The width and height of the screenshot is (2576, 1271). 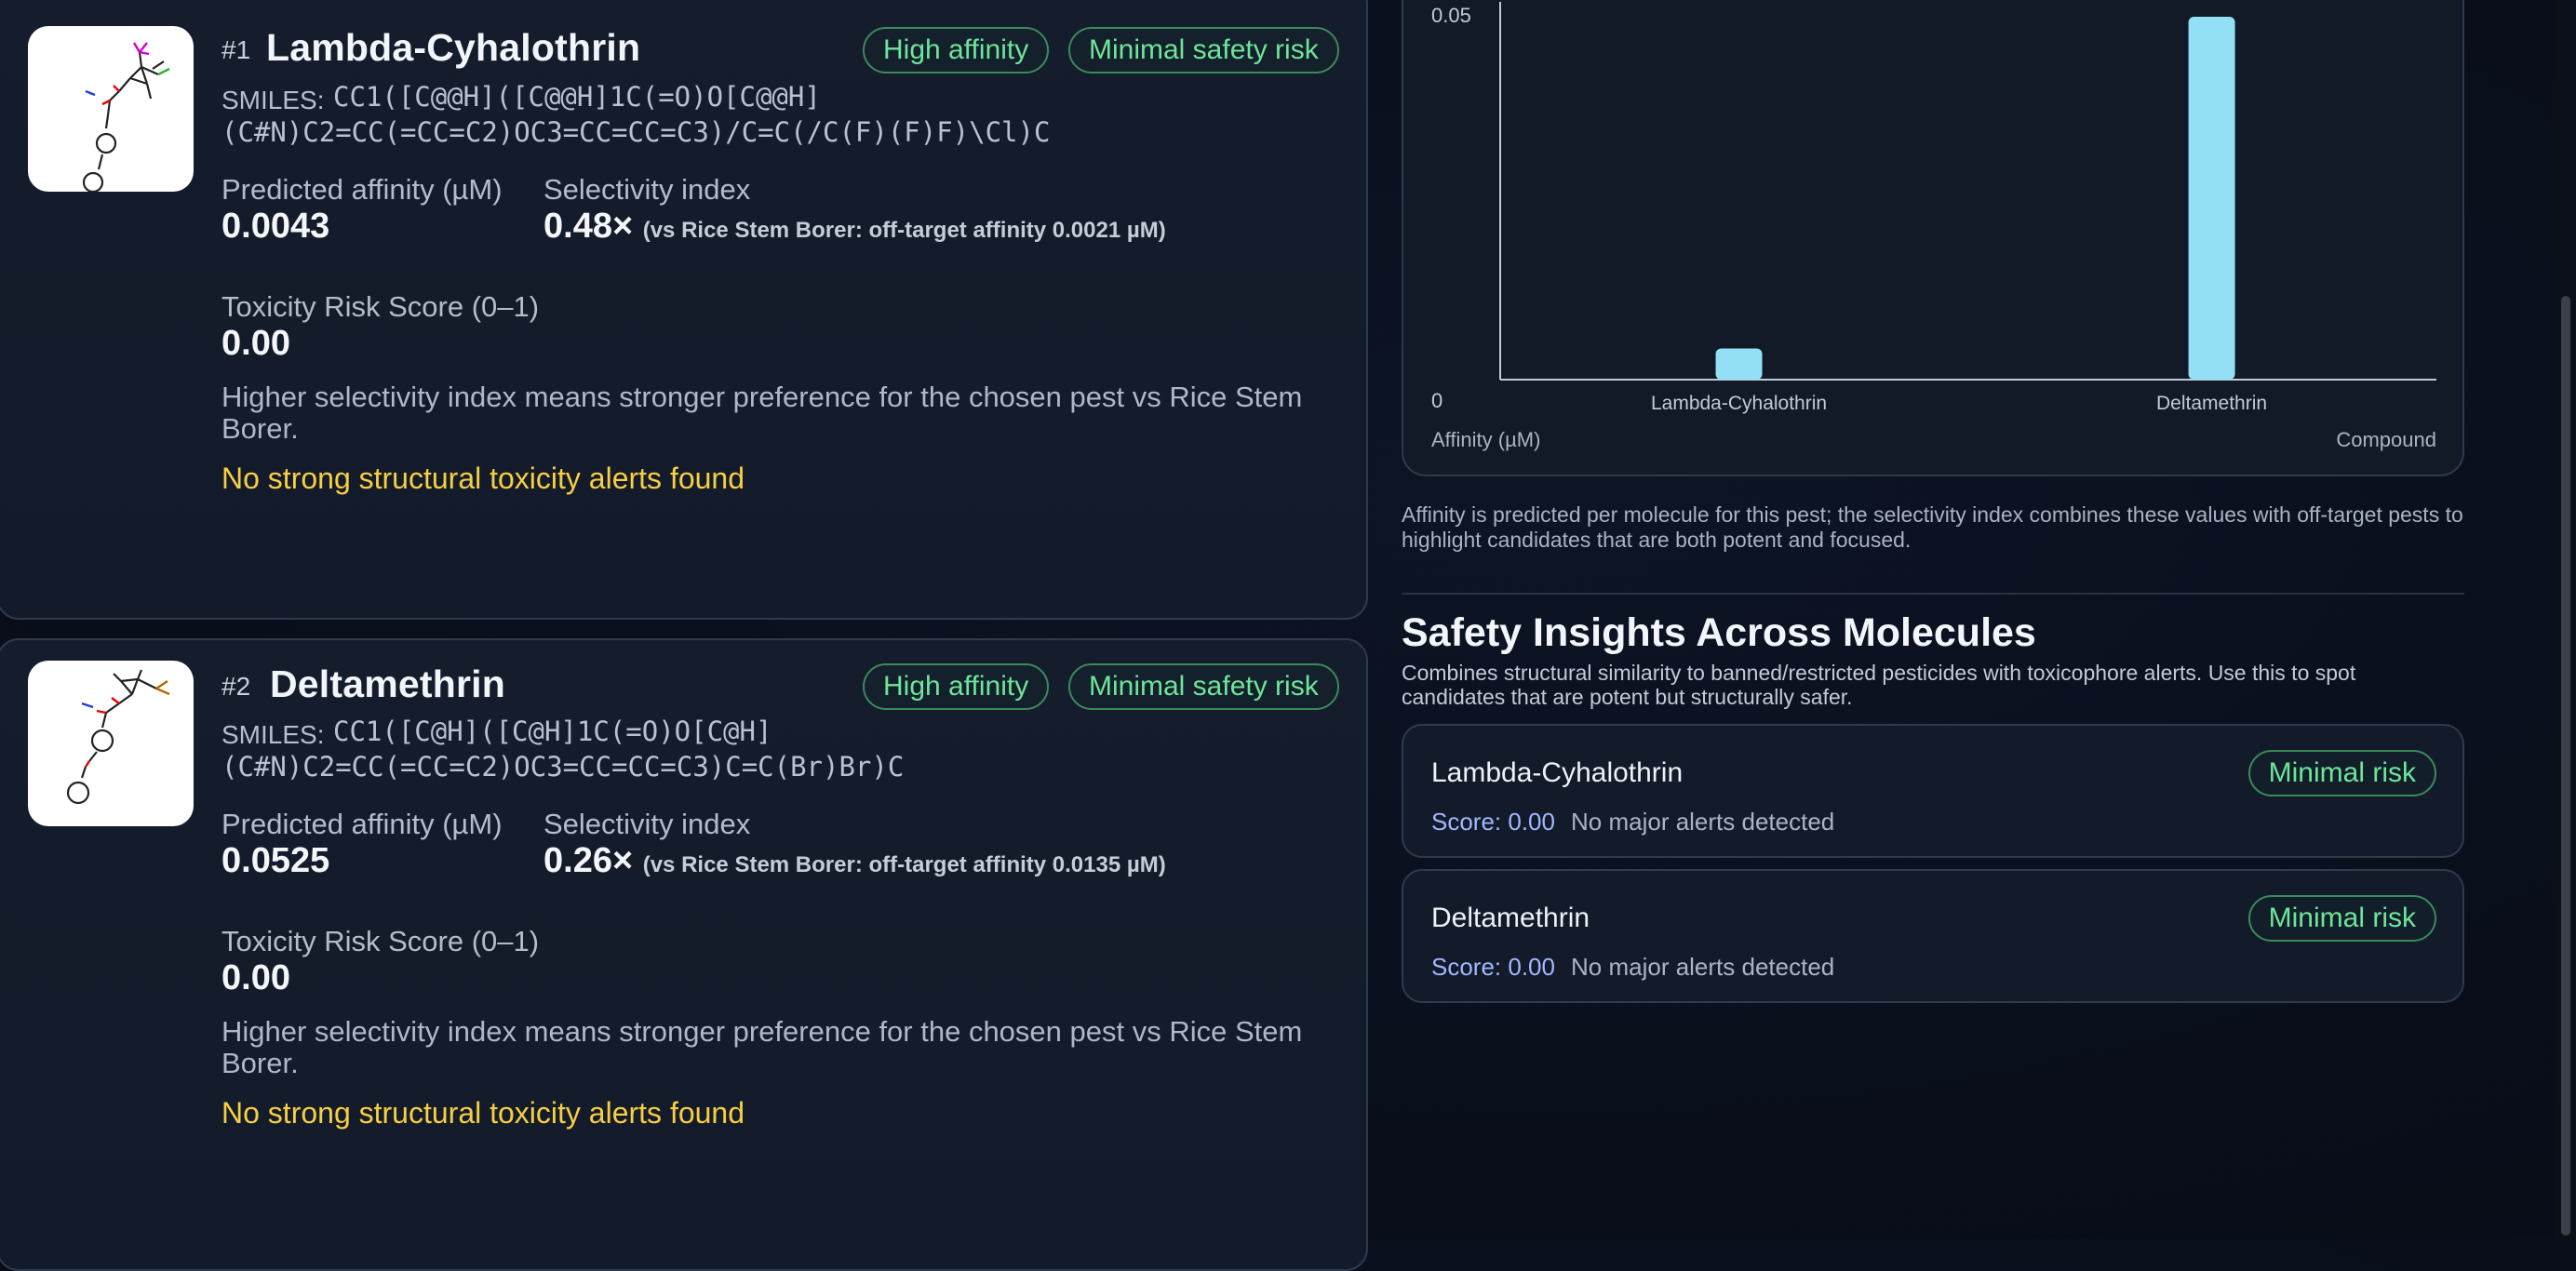 I want to click on bar-deltamethrin, so click(x=2211, y=198).